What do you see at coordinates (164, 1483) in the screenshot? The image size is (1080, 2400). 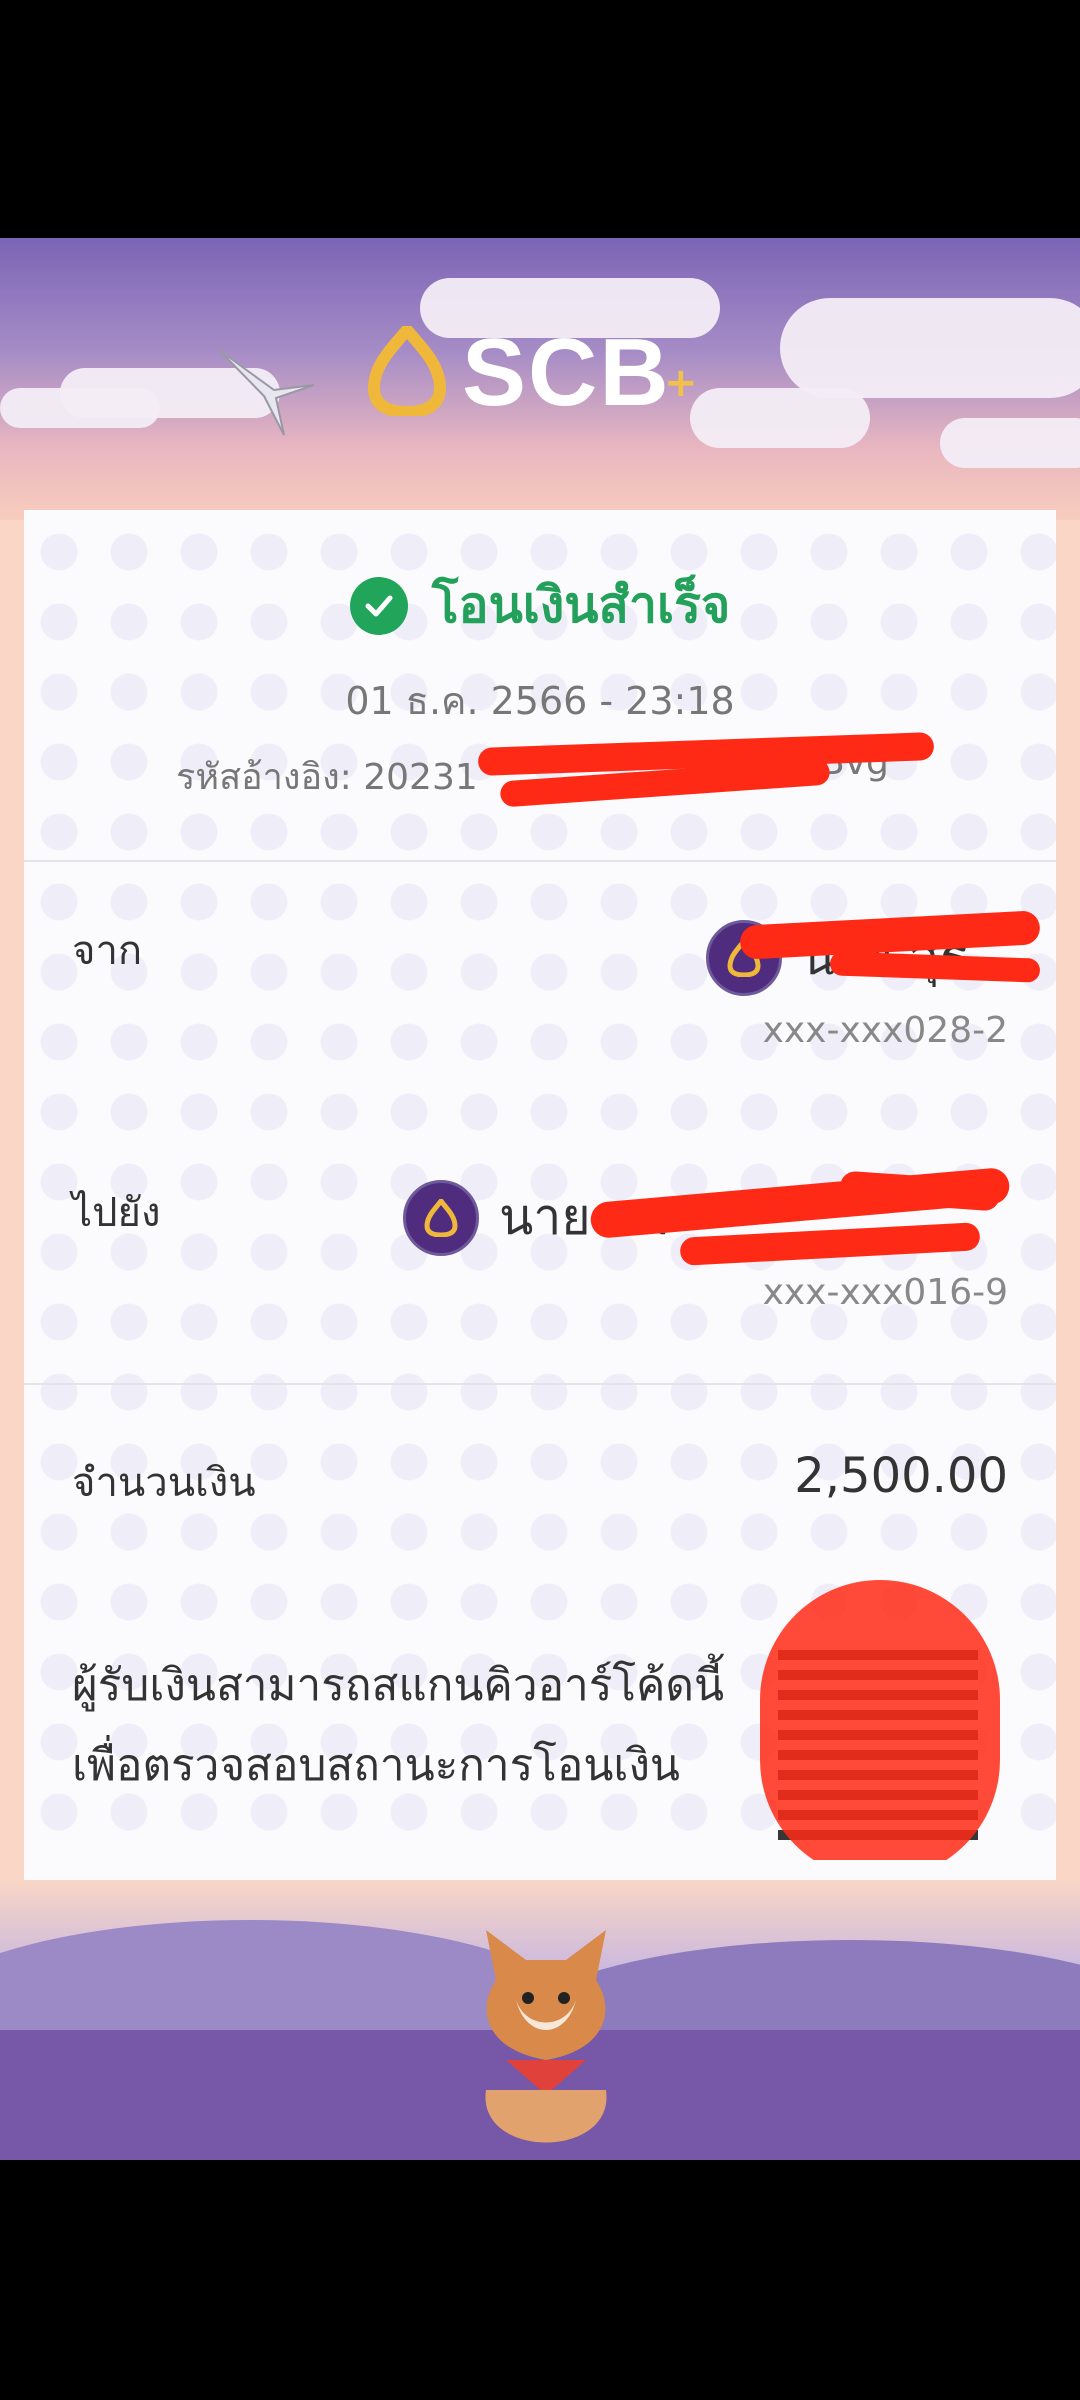 I see `amount-label: จำนวนเงิน` at bounding box center [164, 1483].